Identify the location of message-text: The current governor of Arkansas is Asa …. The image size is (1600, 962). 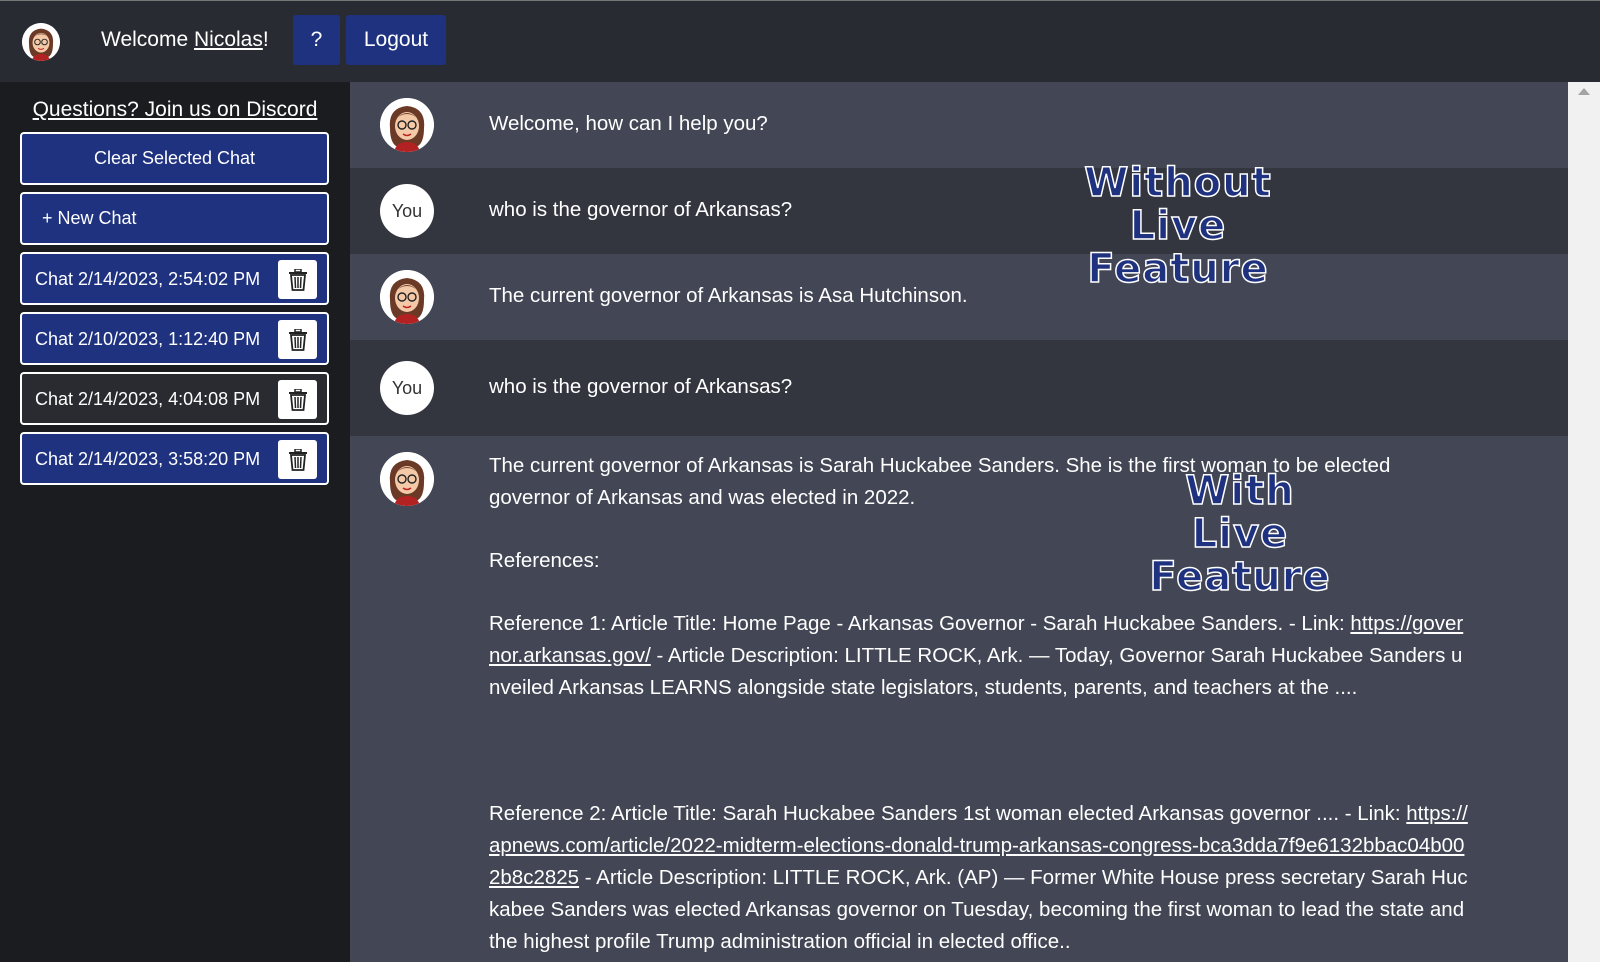
(728, 295).